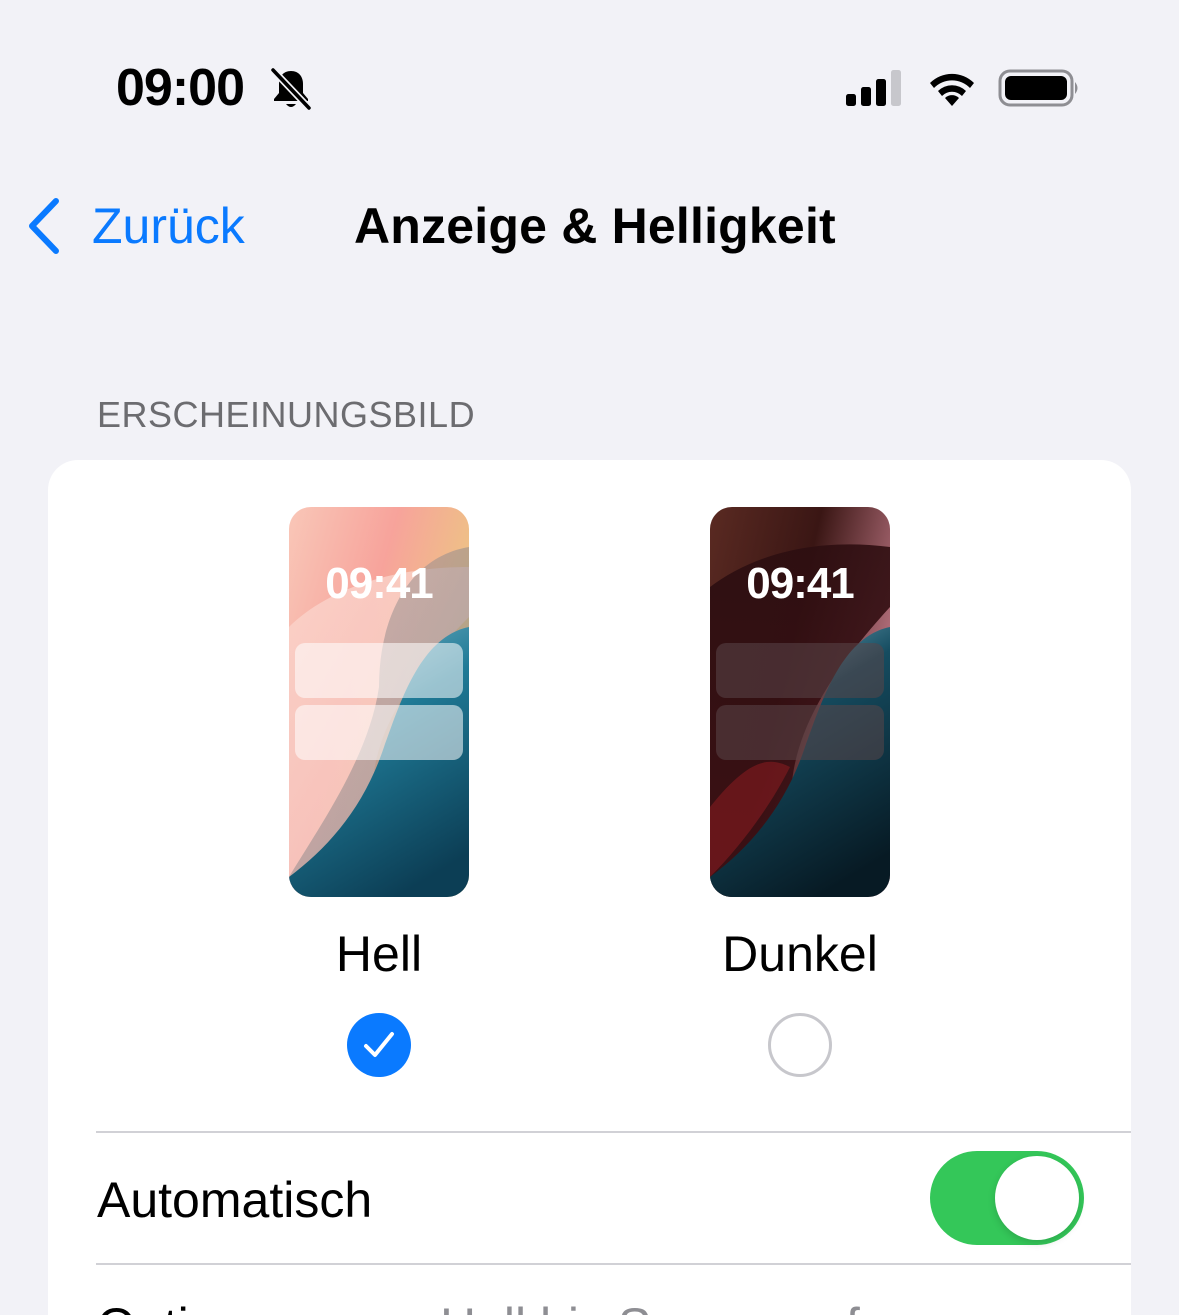  Describe the element at coordinates (1056, 1308) in the screenshot. I see `chevron-right-icon: ›` at that location.